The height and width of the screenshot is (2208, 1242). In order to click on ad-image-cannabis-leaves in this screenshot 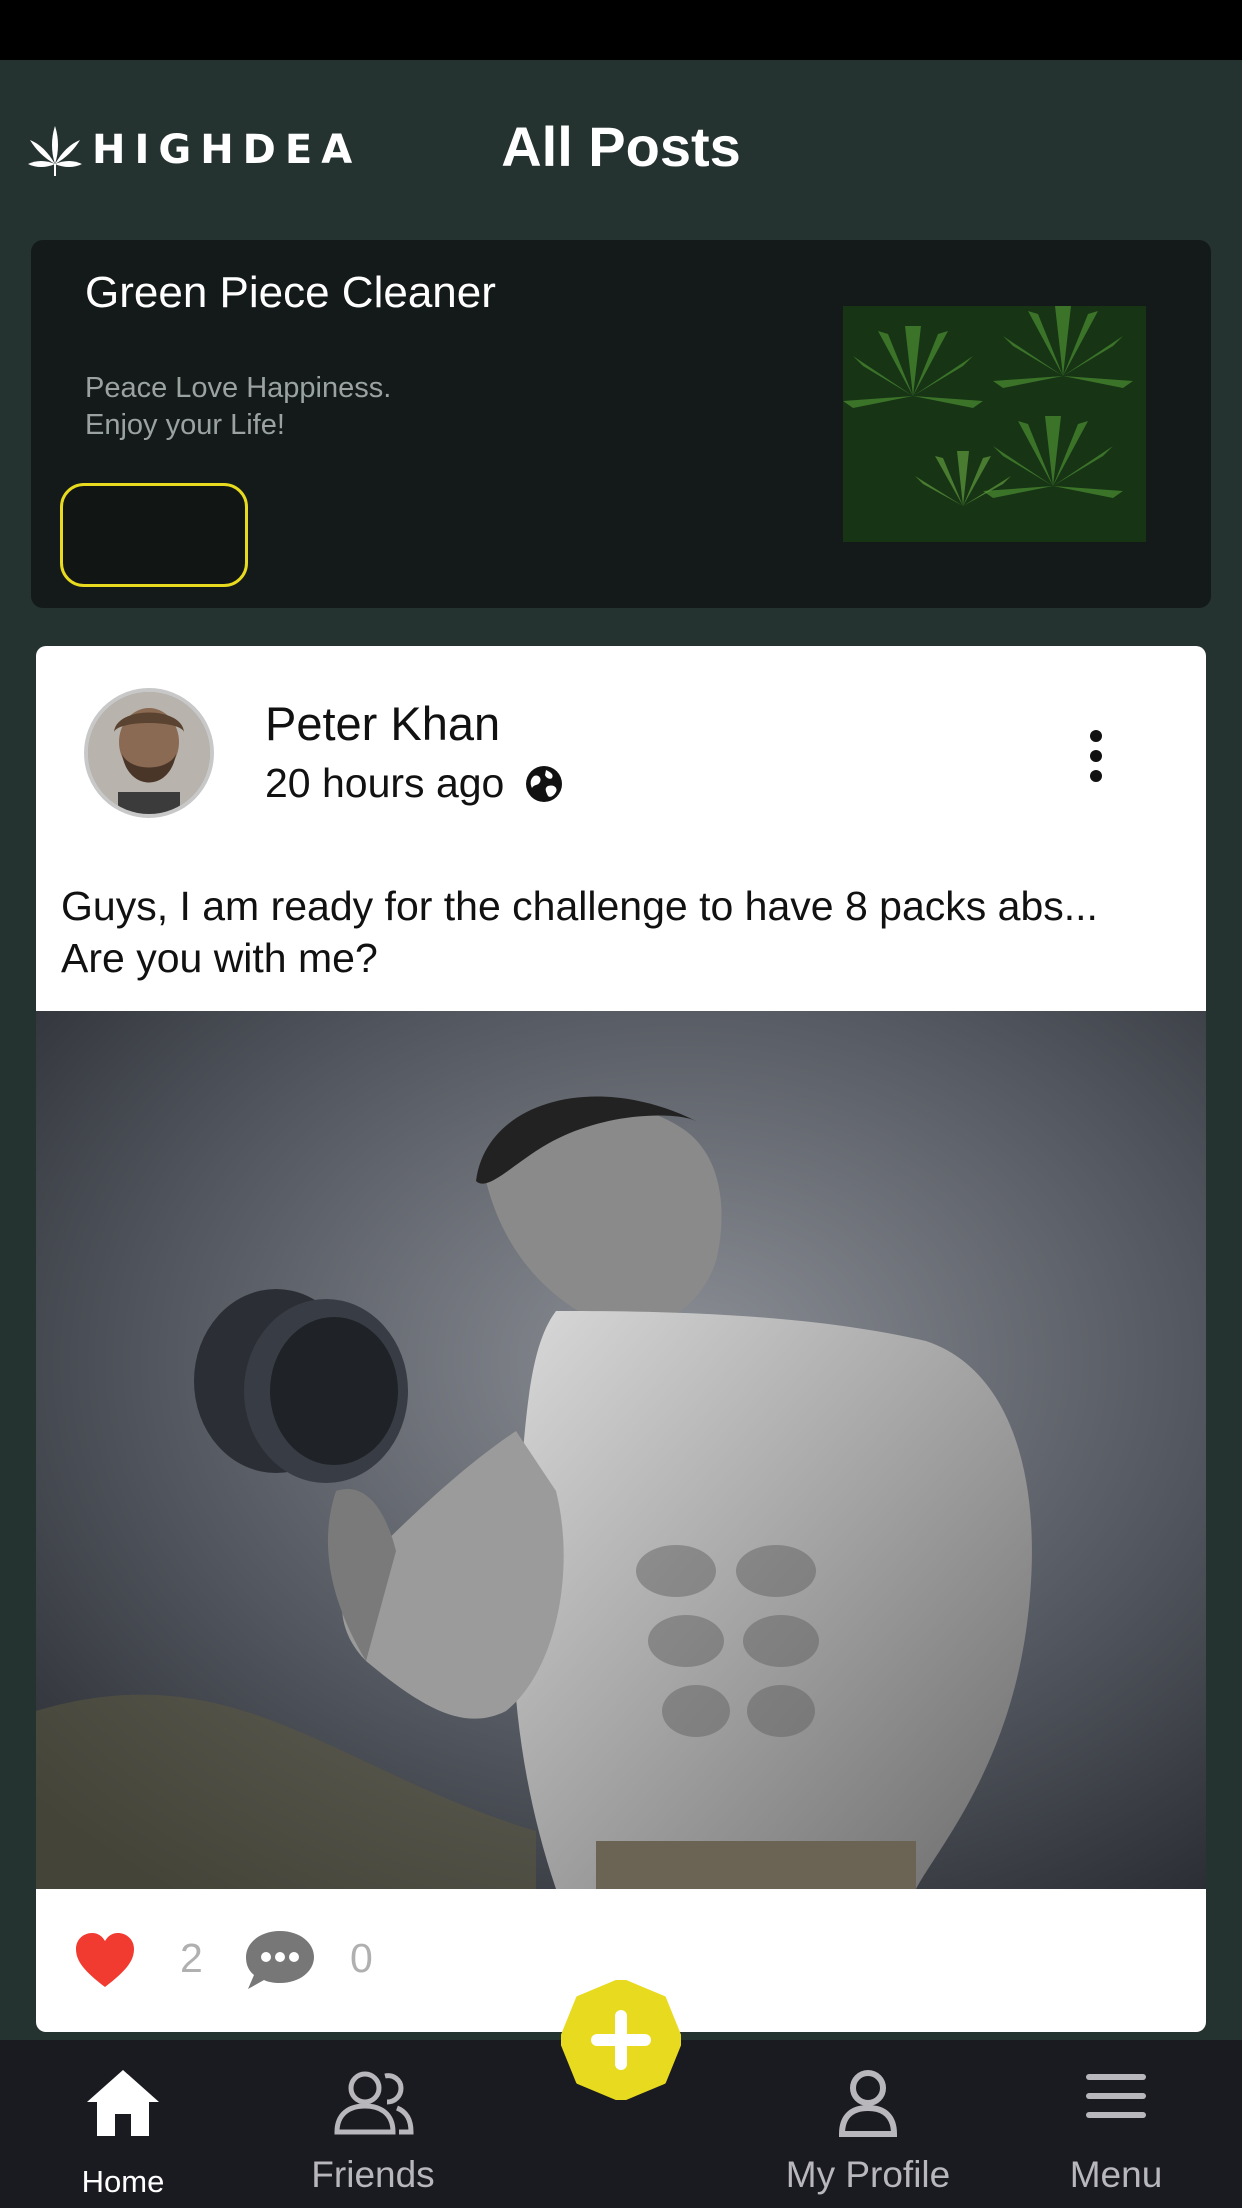, I will do `click(994, 424)`.